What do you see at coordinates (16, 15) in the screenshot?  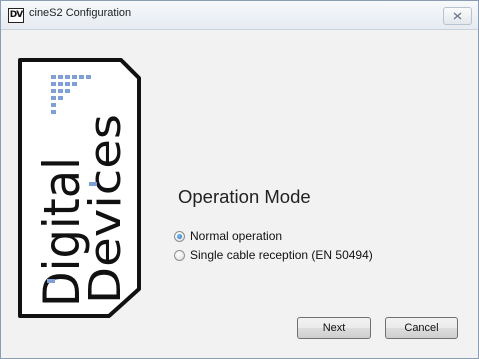 I see `app-icon: DV` at bounding box center [16, 15].